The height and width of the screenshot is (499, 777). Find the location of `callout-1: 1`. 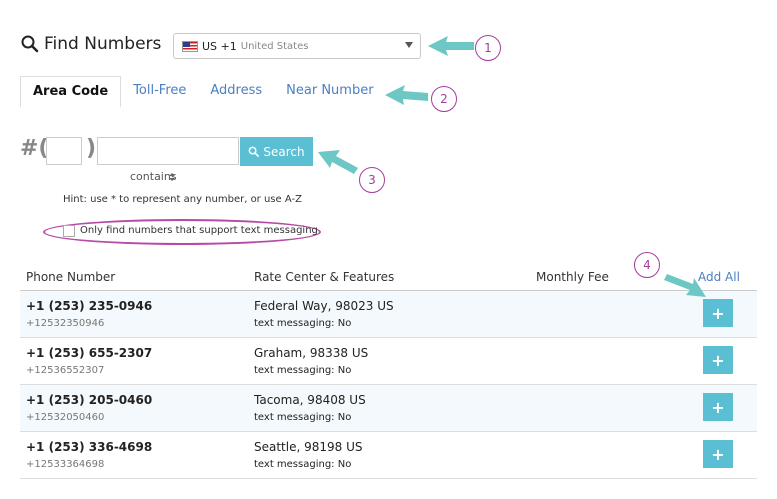

callout-1: 1 is located at coordinates (488, 48).